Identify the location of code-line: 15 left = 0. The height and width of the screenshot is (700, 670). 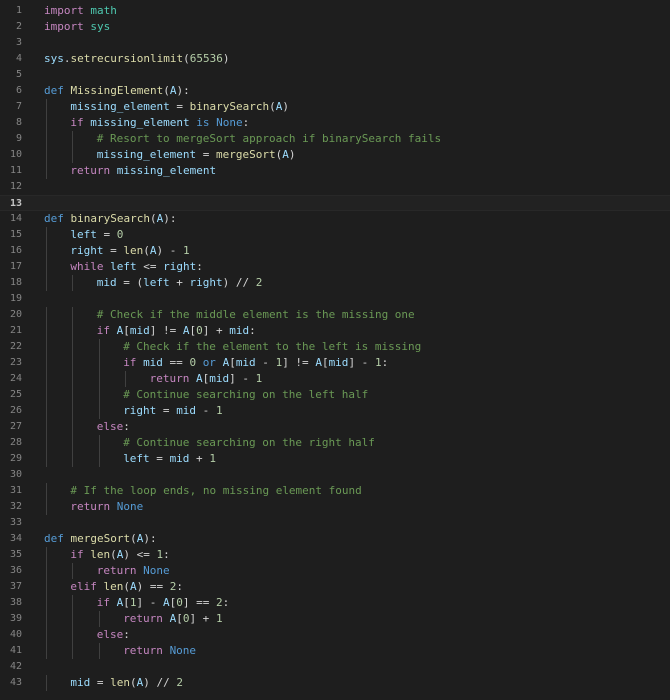
(335, 235).